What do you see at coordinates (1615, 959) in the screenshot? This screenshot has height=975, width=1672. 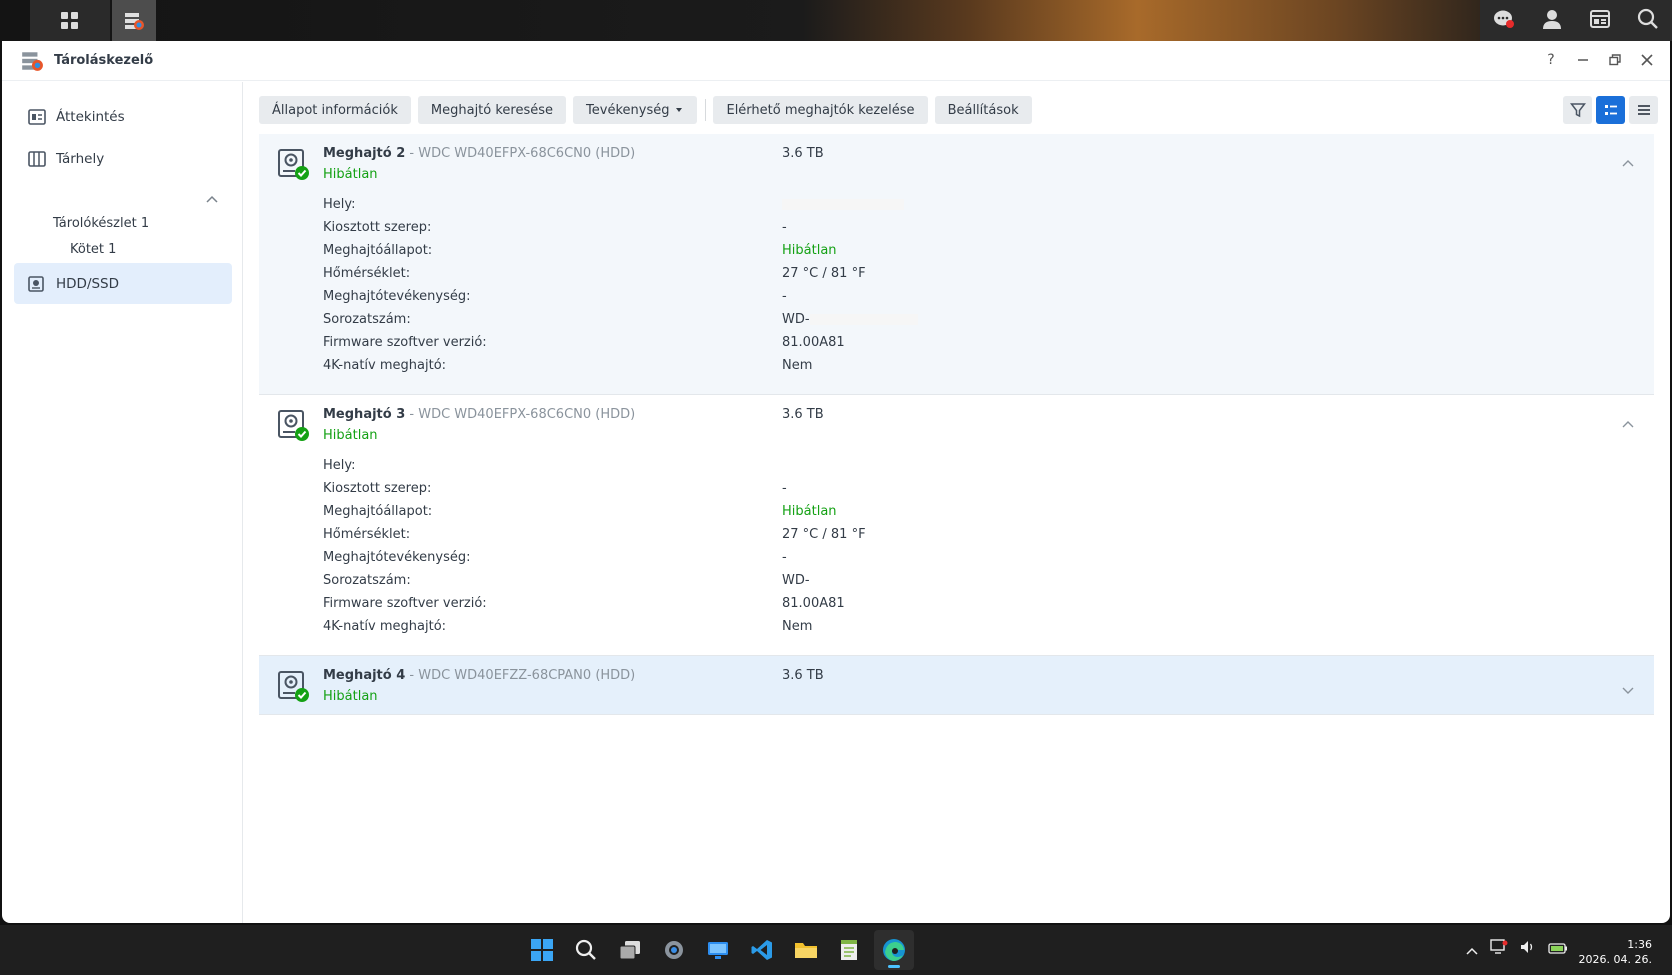 I see `clock-date: 2026. 04. 26.` at bounding box center [1615, 959].